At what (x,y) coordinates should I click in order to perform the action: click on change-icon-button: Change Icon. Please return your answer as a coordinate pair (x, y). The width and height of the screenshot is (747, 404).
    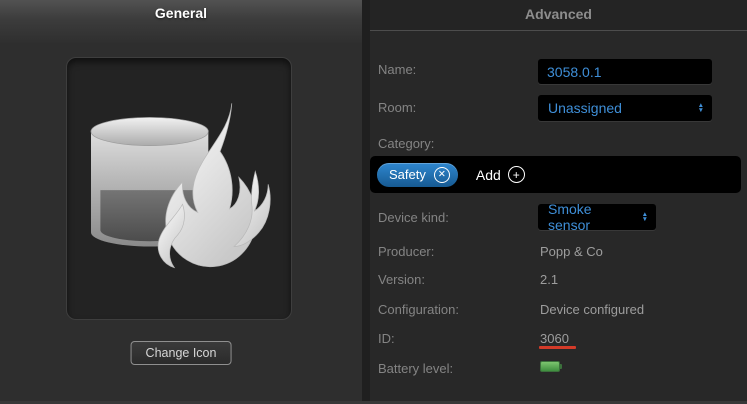
    Looking at the image, I should click on (181, 353).